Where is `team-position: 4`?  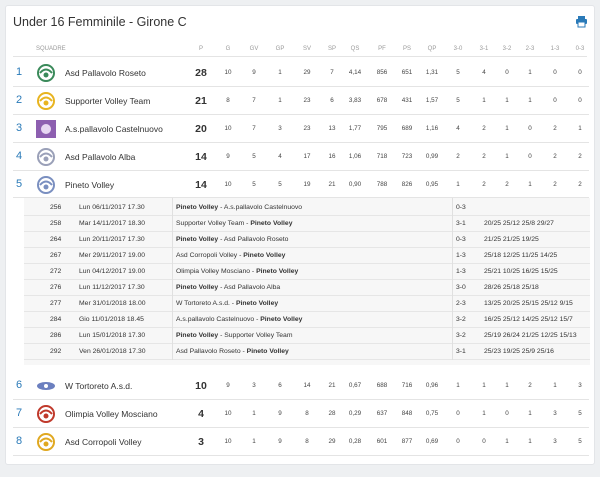 team-position: 4 is located at coordinates (19, 156).